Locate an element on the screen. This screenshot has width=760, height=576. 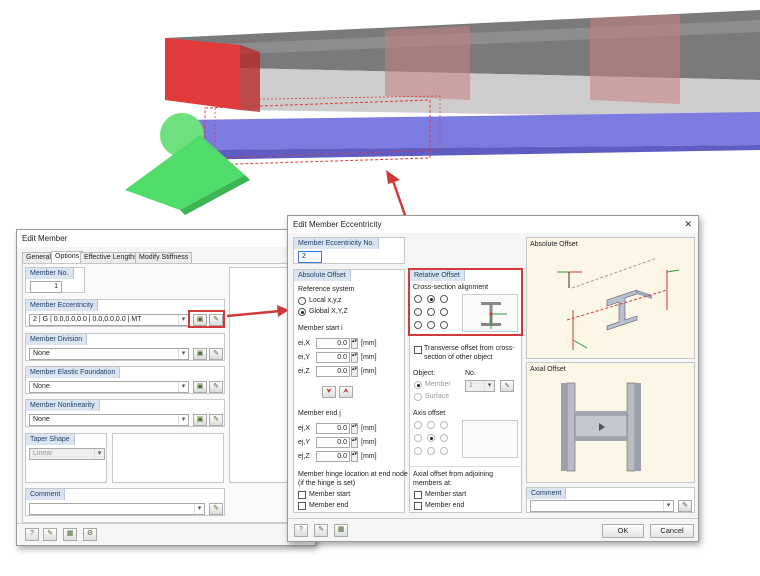
member-no-section: Member No. 1 is located at coordinates (55, 280).